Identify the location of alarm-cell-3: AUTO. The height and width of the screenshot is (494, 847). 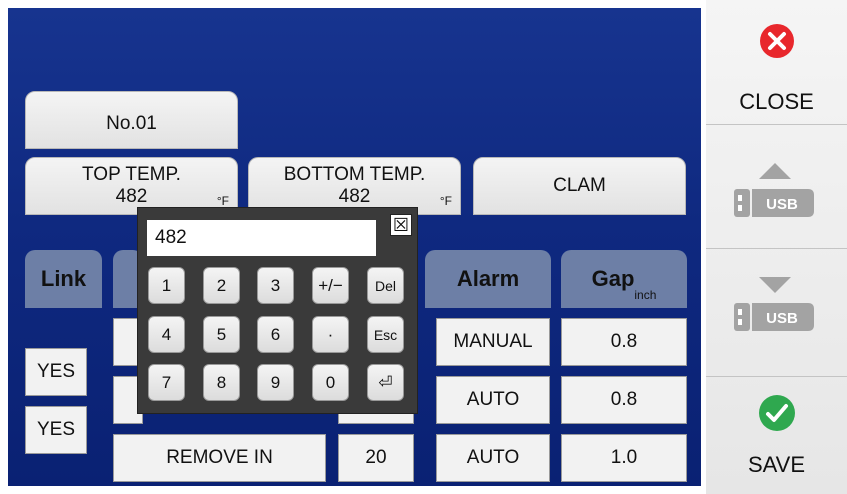
(493, 458).